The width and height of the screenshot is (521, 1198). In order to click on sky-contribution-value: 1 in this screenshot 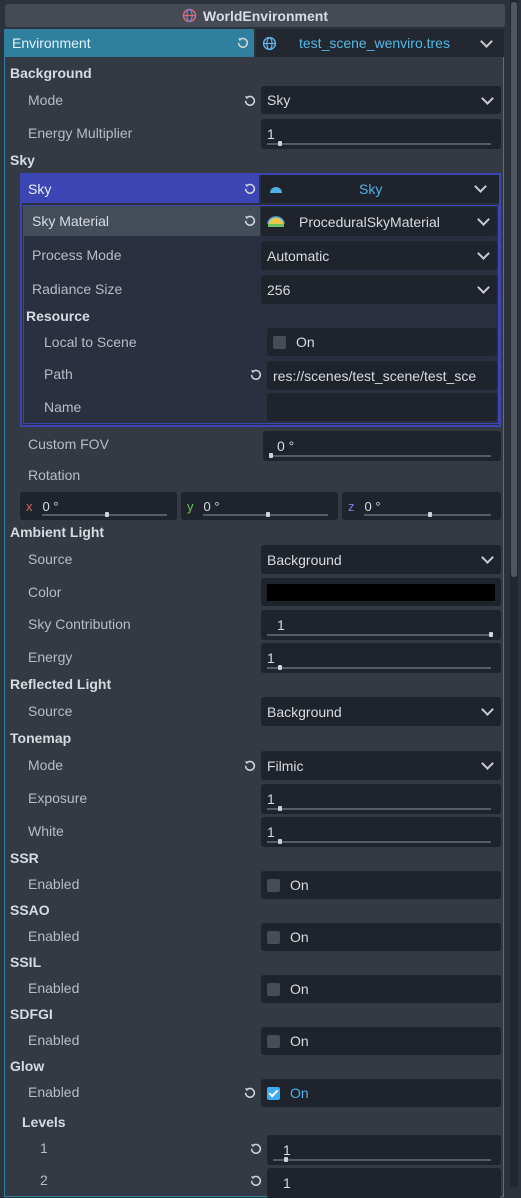, I will do `click(281, 625)`.